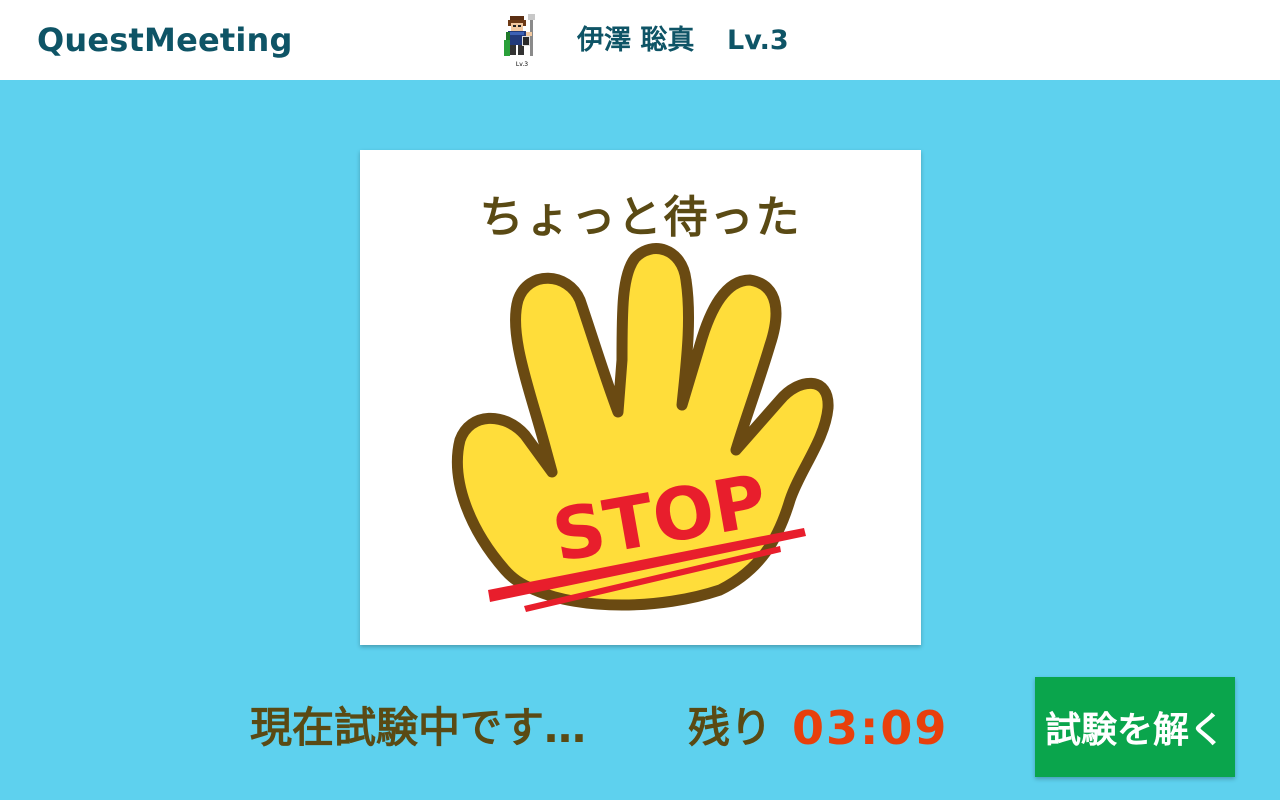  Describe the element at coordinates (642, 427) in the screenshot. I see `stop-hand-icon: STOP` at that location.